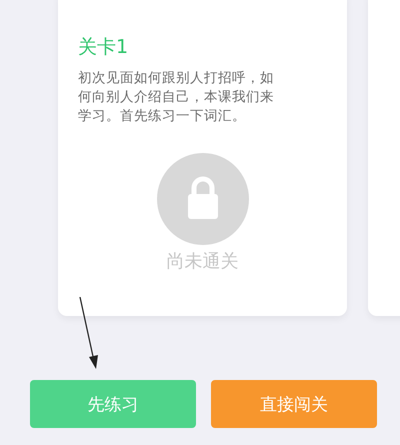 Image resolution: width=400 pixels, height=445 pixels. What do you see at coordinates (103, 47) in the screenshot?
I see `level-title: 关卡1` at bounding box center [103, 47].